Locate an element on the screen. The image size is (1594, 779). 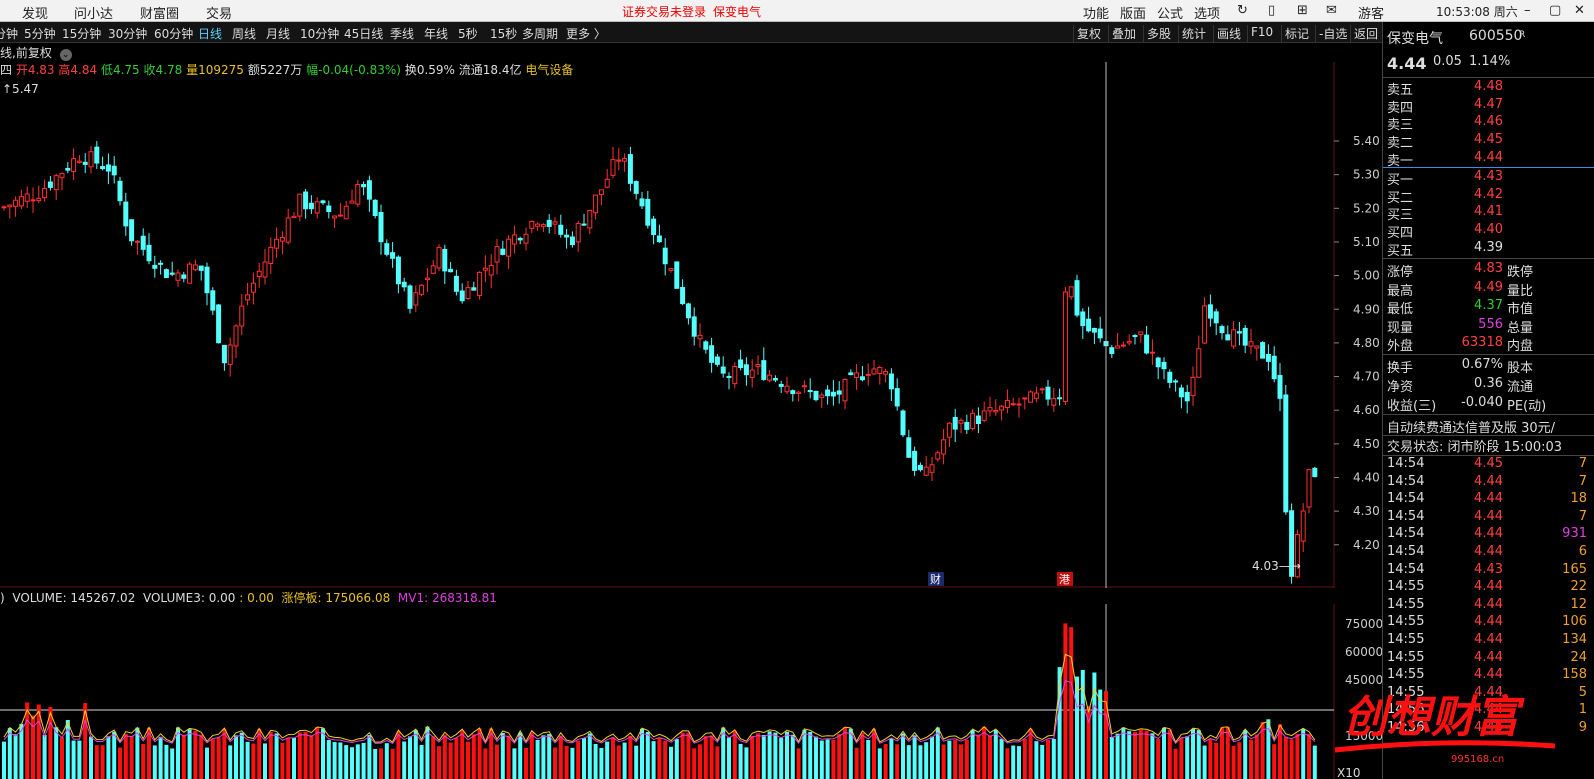
vol-axis-label: 75000 is located at coordinates (1363, 624).